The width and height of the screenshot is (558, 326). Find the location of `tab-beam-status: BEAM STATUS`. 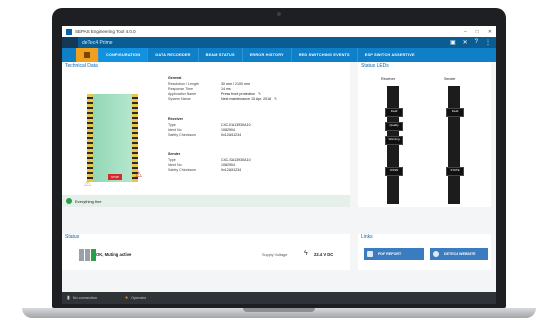

tab-beam-status: BEAM STATUS is located at coordinates (219, 55).